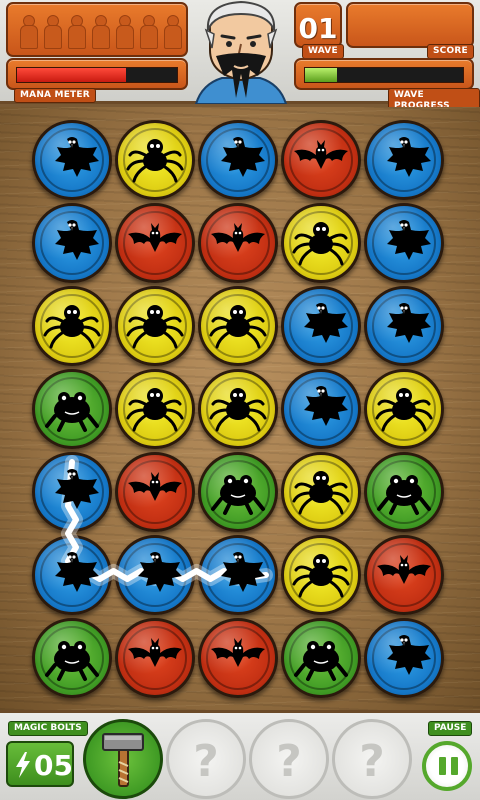  What do you see at coordinates (447, 766) in the screenshot?
I see `pause-button` at bounding box center [447, 766].